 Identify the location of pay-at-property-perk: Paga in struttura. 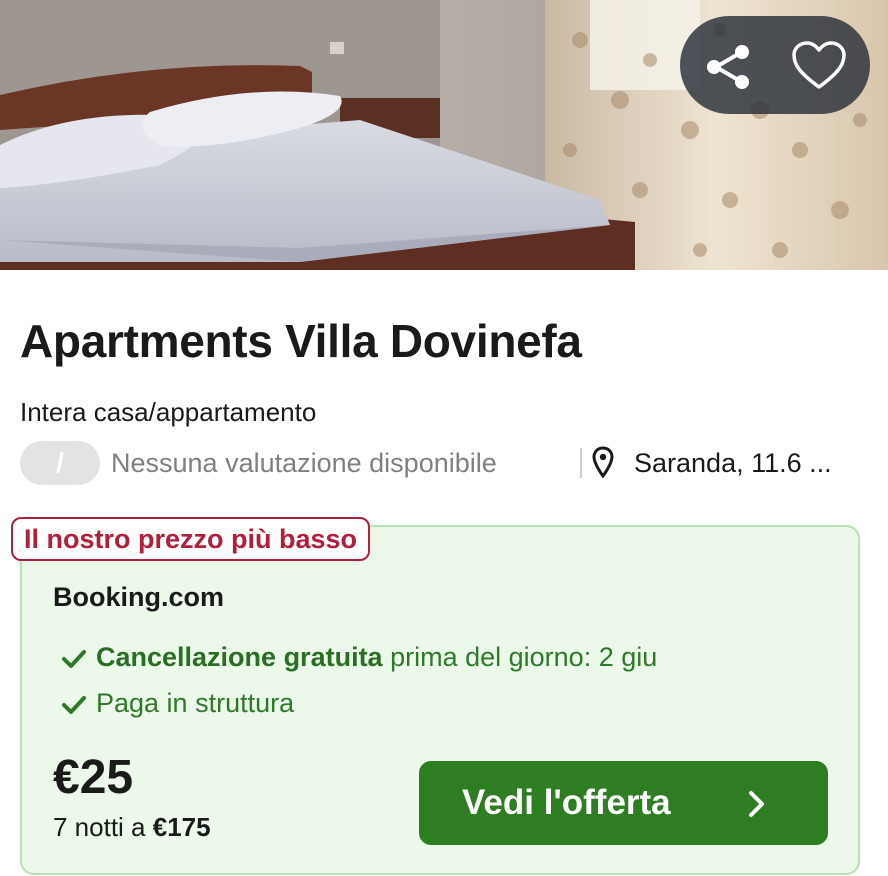
(178, 703).